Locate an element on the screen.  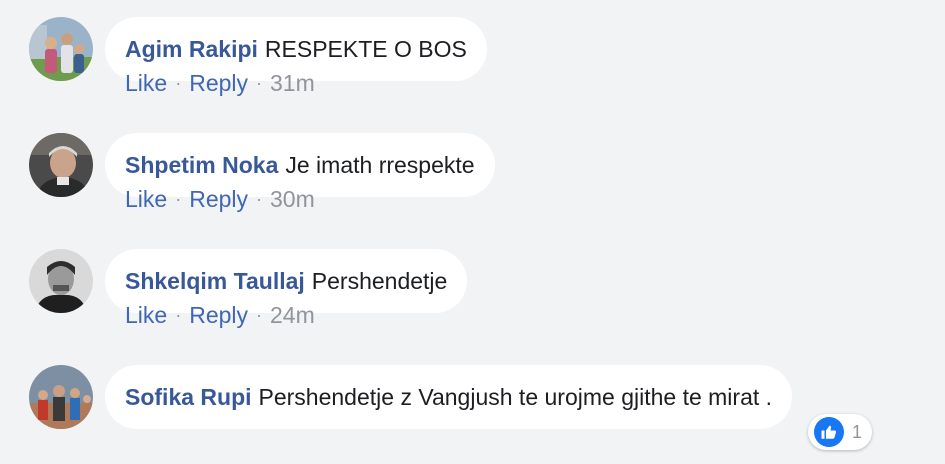
comment-actions: Like · Reply · 31m is located at coordinates (220, 83).